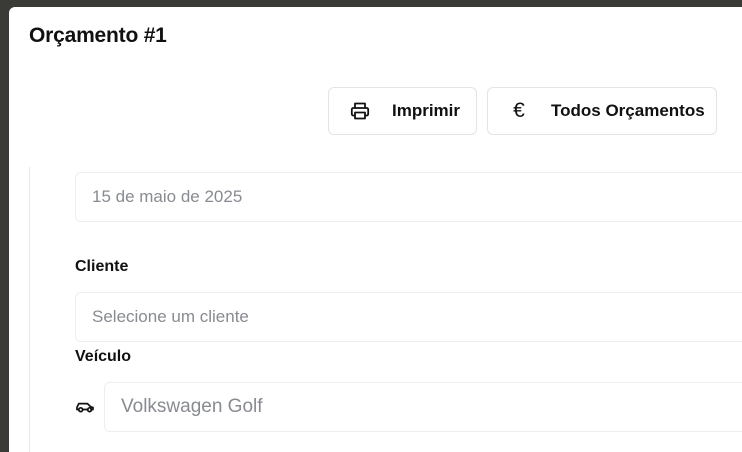 The height and width of the screenshot is (452, 742). I want to click on all-quotes-button-label: Todos Orçamentos, so click(628, 110).